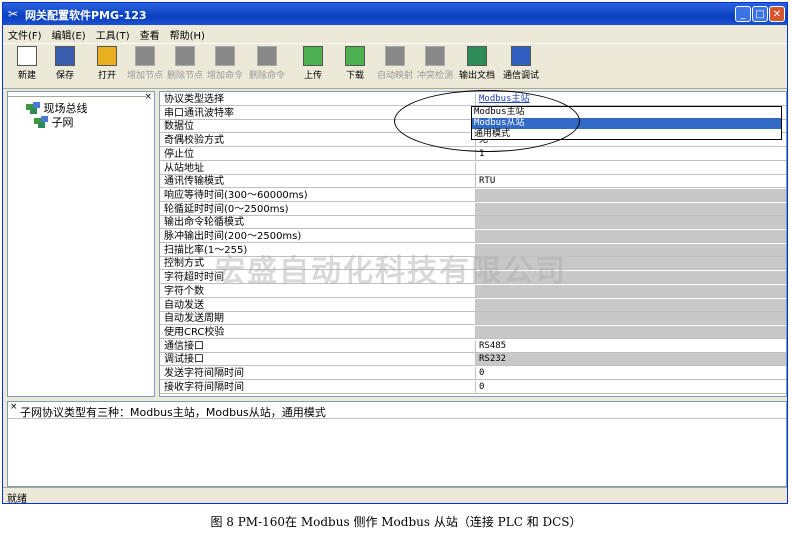 Image resolution: width=792 pixels, height=533 pixels. Describe the element at coordinates (312, 76) in the screenshot. I see `toolbar-button-label: 上传` at that location.